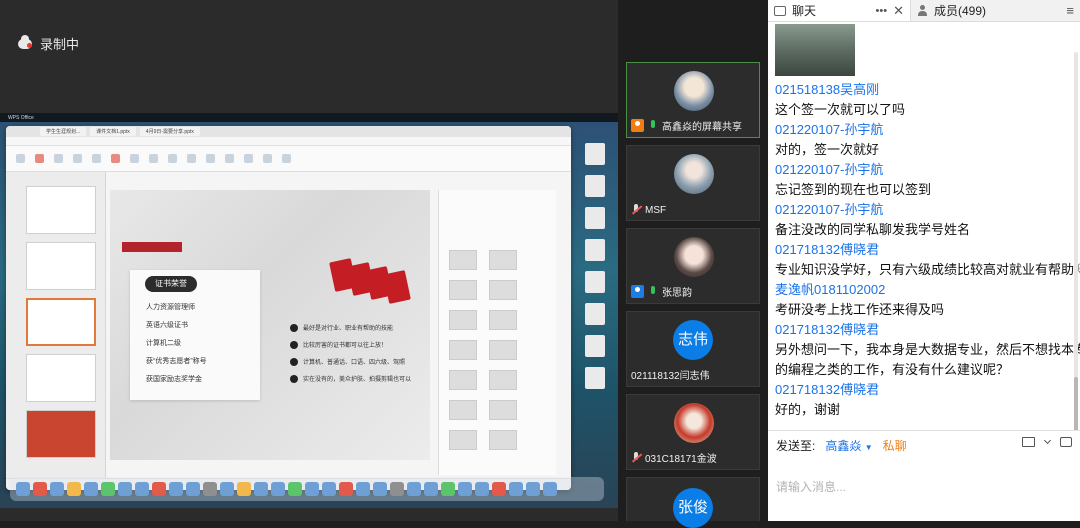 The image size is (1080, 528). I want to click on tab-members: 成员(499) ≡, so click(995, 10).